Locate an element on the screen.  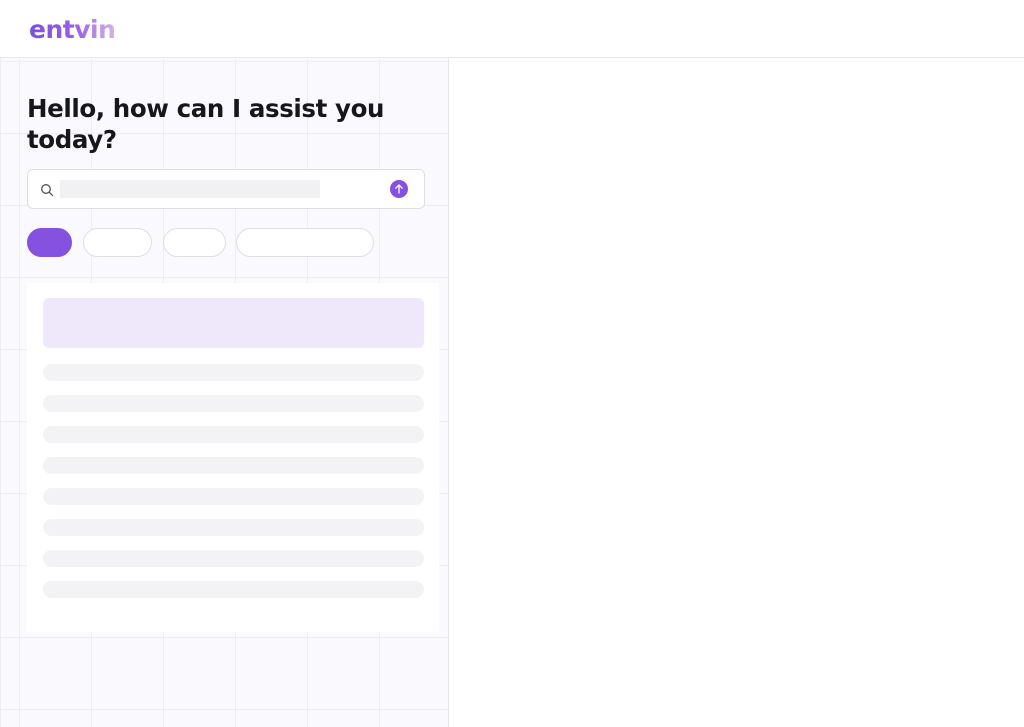
send-button is located at coordinates (399, 189).